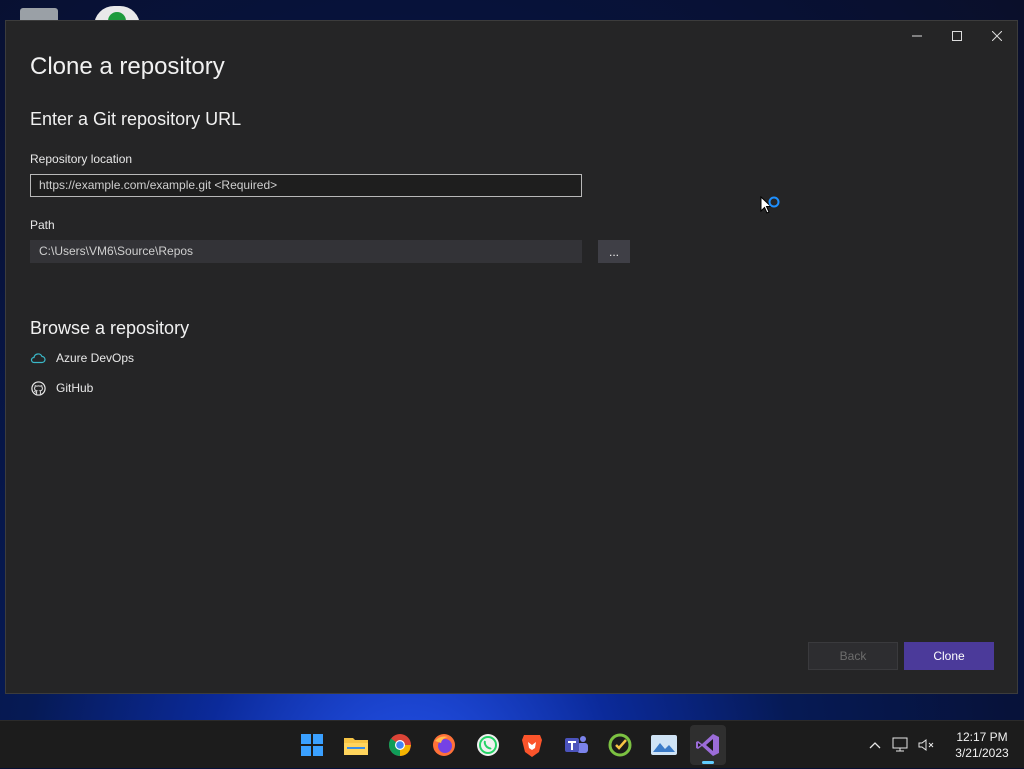  Describe the element at coordinates (95, 358) in the screenshot. I see `azure-devops-label: Azure DevOps` at that location.